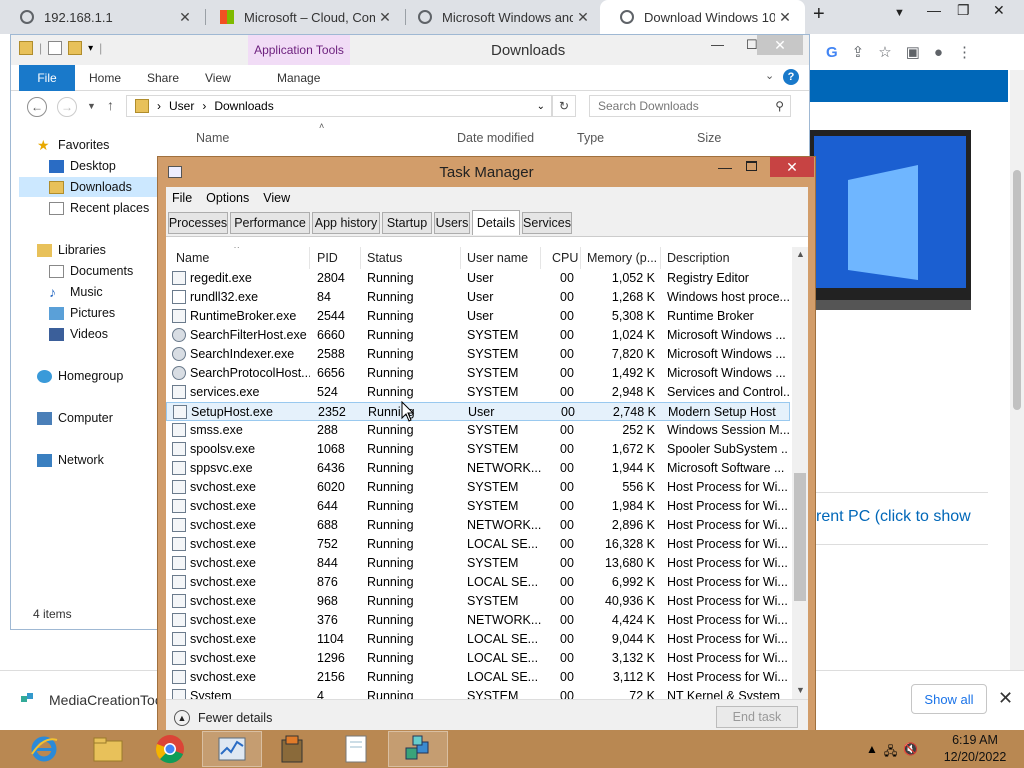  What do you see at coordinates (163, 78) in the screenshot?
I see `ribbon-tab-share: Share` at bounding box center [163, 78].